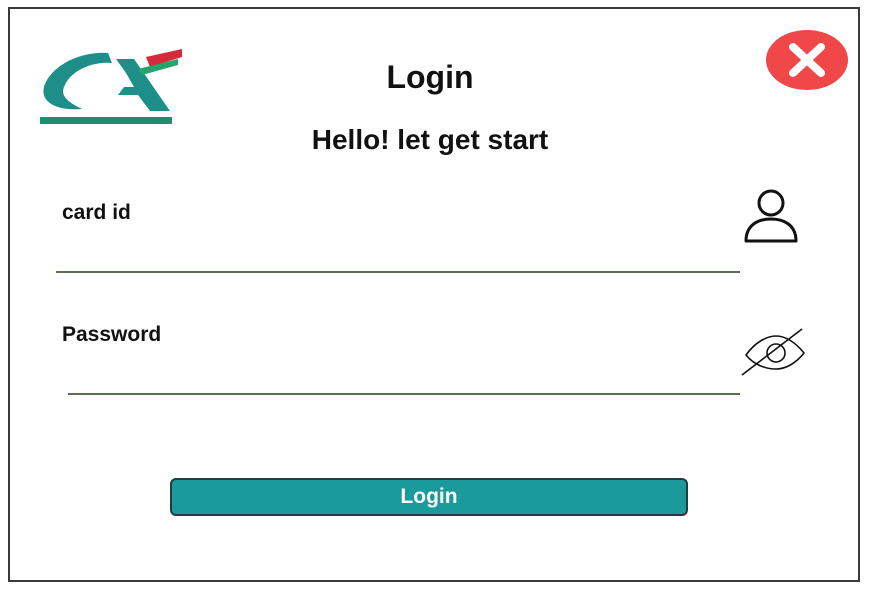 This screenshot has height=592, width=872. I want to click on close-button, so click(807, 60).